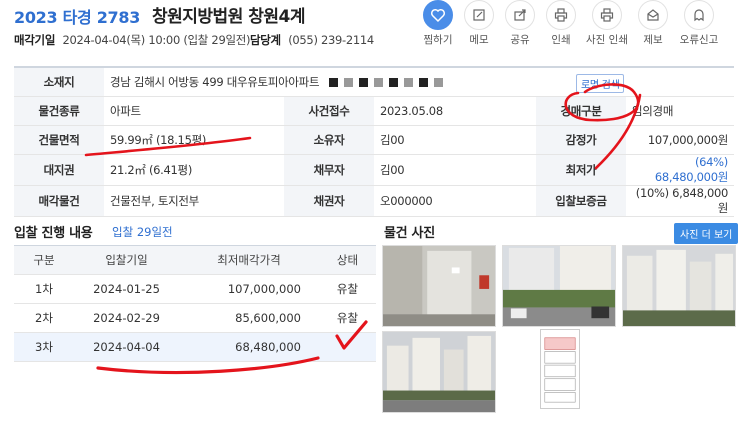 This screenshot has height=422, width=743. What do you see at coordinates (44, 289) in the screenshot?
I see `round-cell: 1차` at bounding box center [44, 289].